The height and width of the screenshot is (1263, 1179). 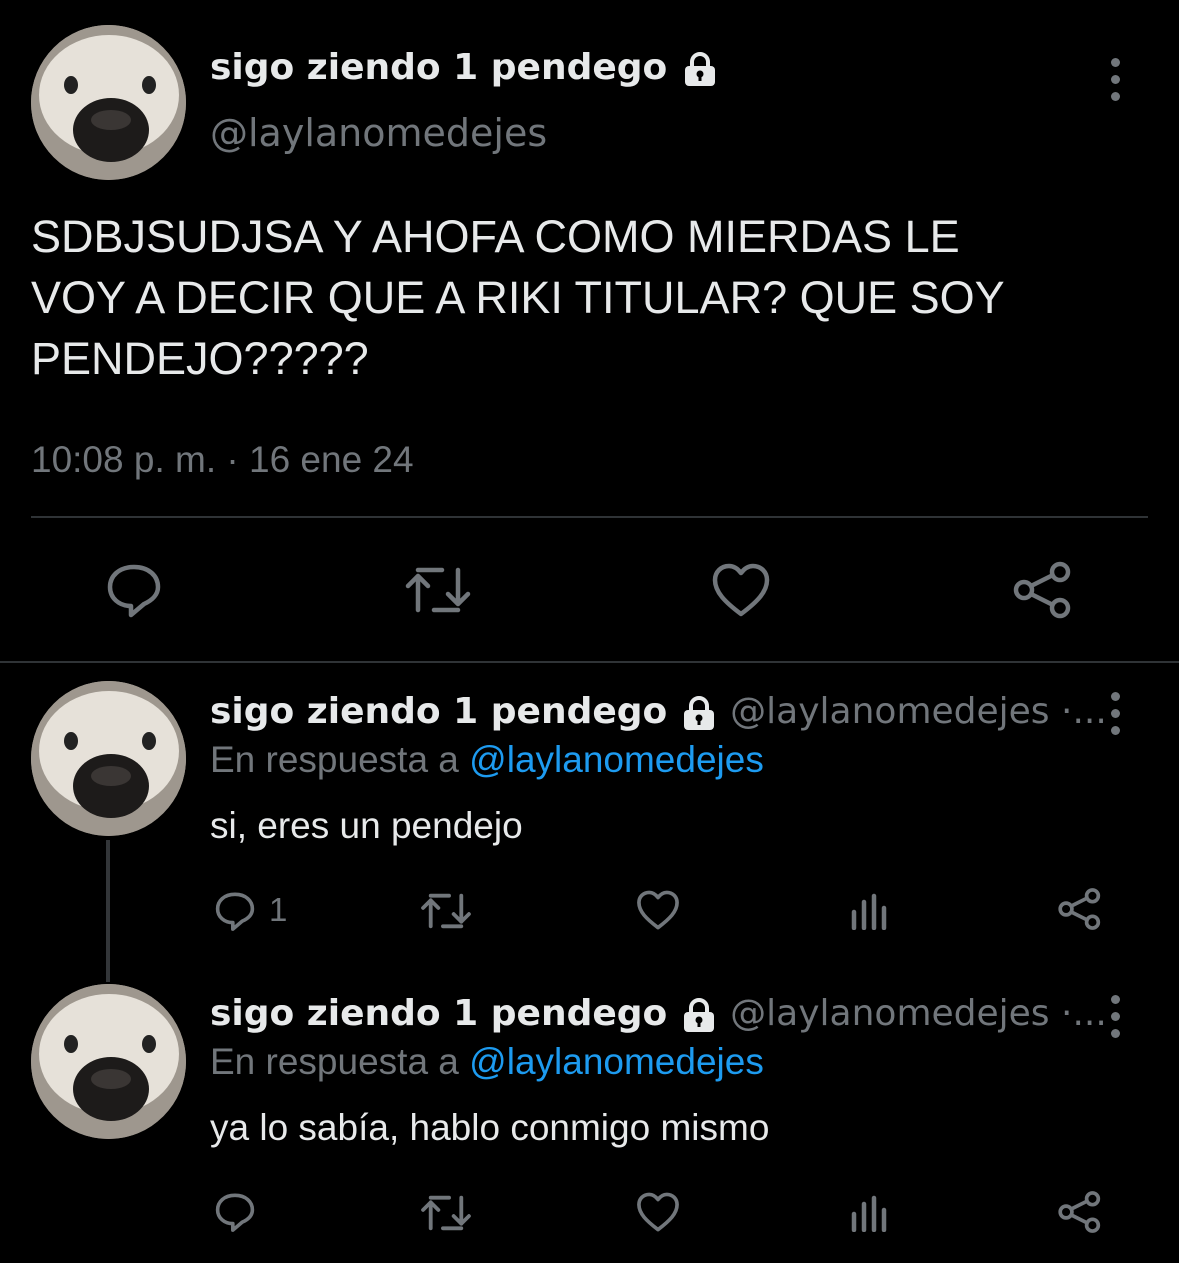 What do you see at coordinates (200, 358) in the screenshot?
I see `tweet-text-line: PENDEJO?????` at bounding box center [200, 358].